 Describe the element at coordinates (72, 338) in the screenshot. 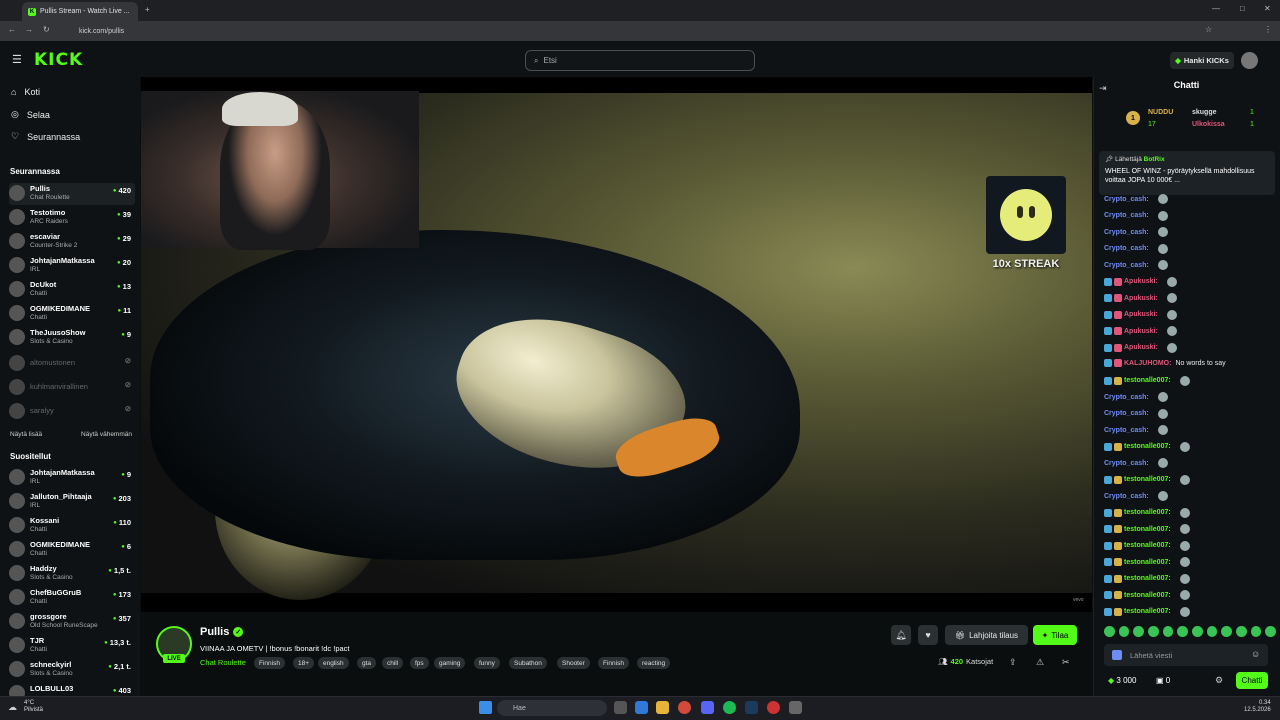

I see `following-channel: TheJuusoShowSlots & Casino 9` at that location.